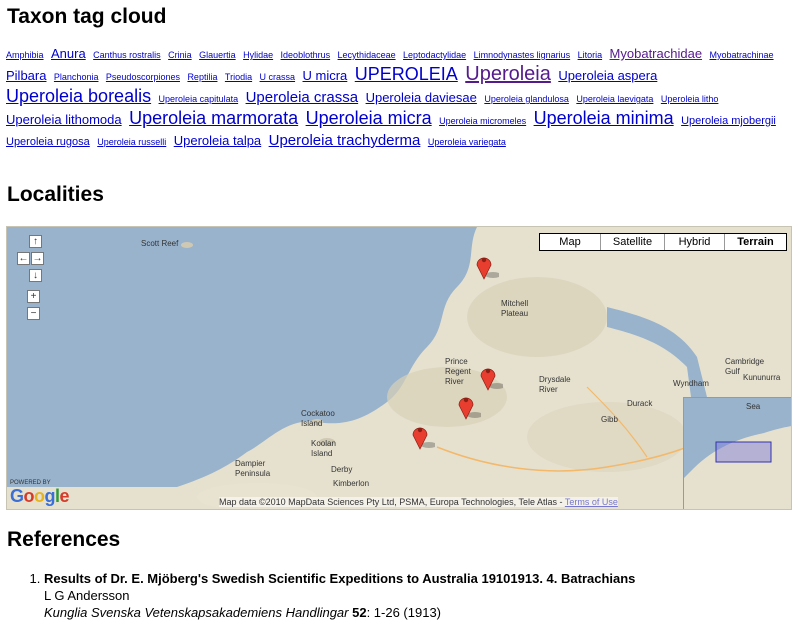  What do you see at coordinates (614, 99) in the screenshot?
I see `tag-link: Uperoleia laevigata` at bounding box center [614, 99].